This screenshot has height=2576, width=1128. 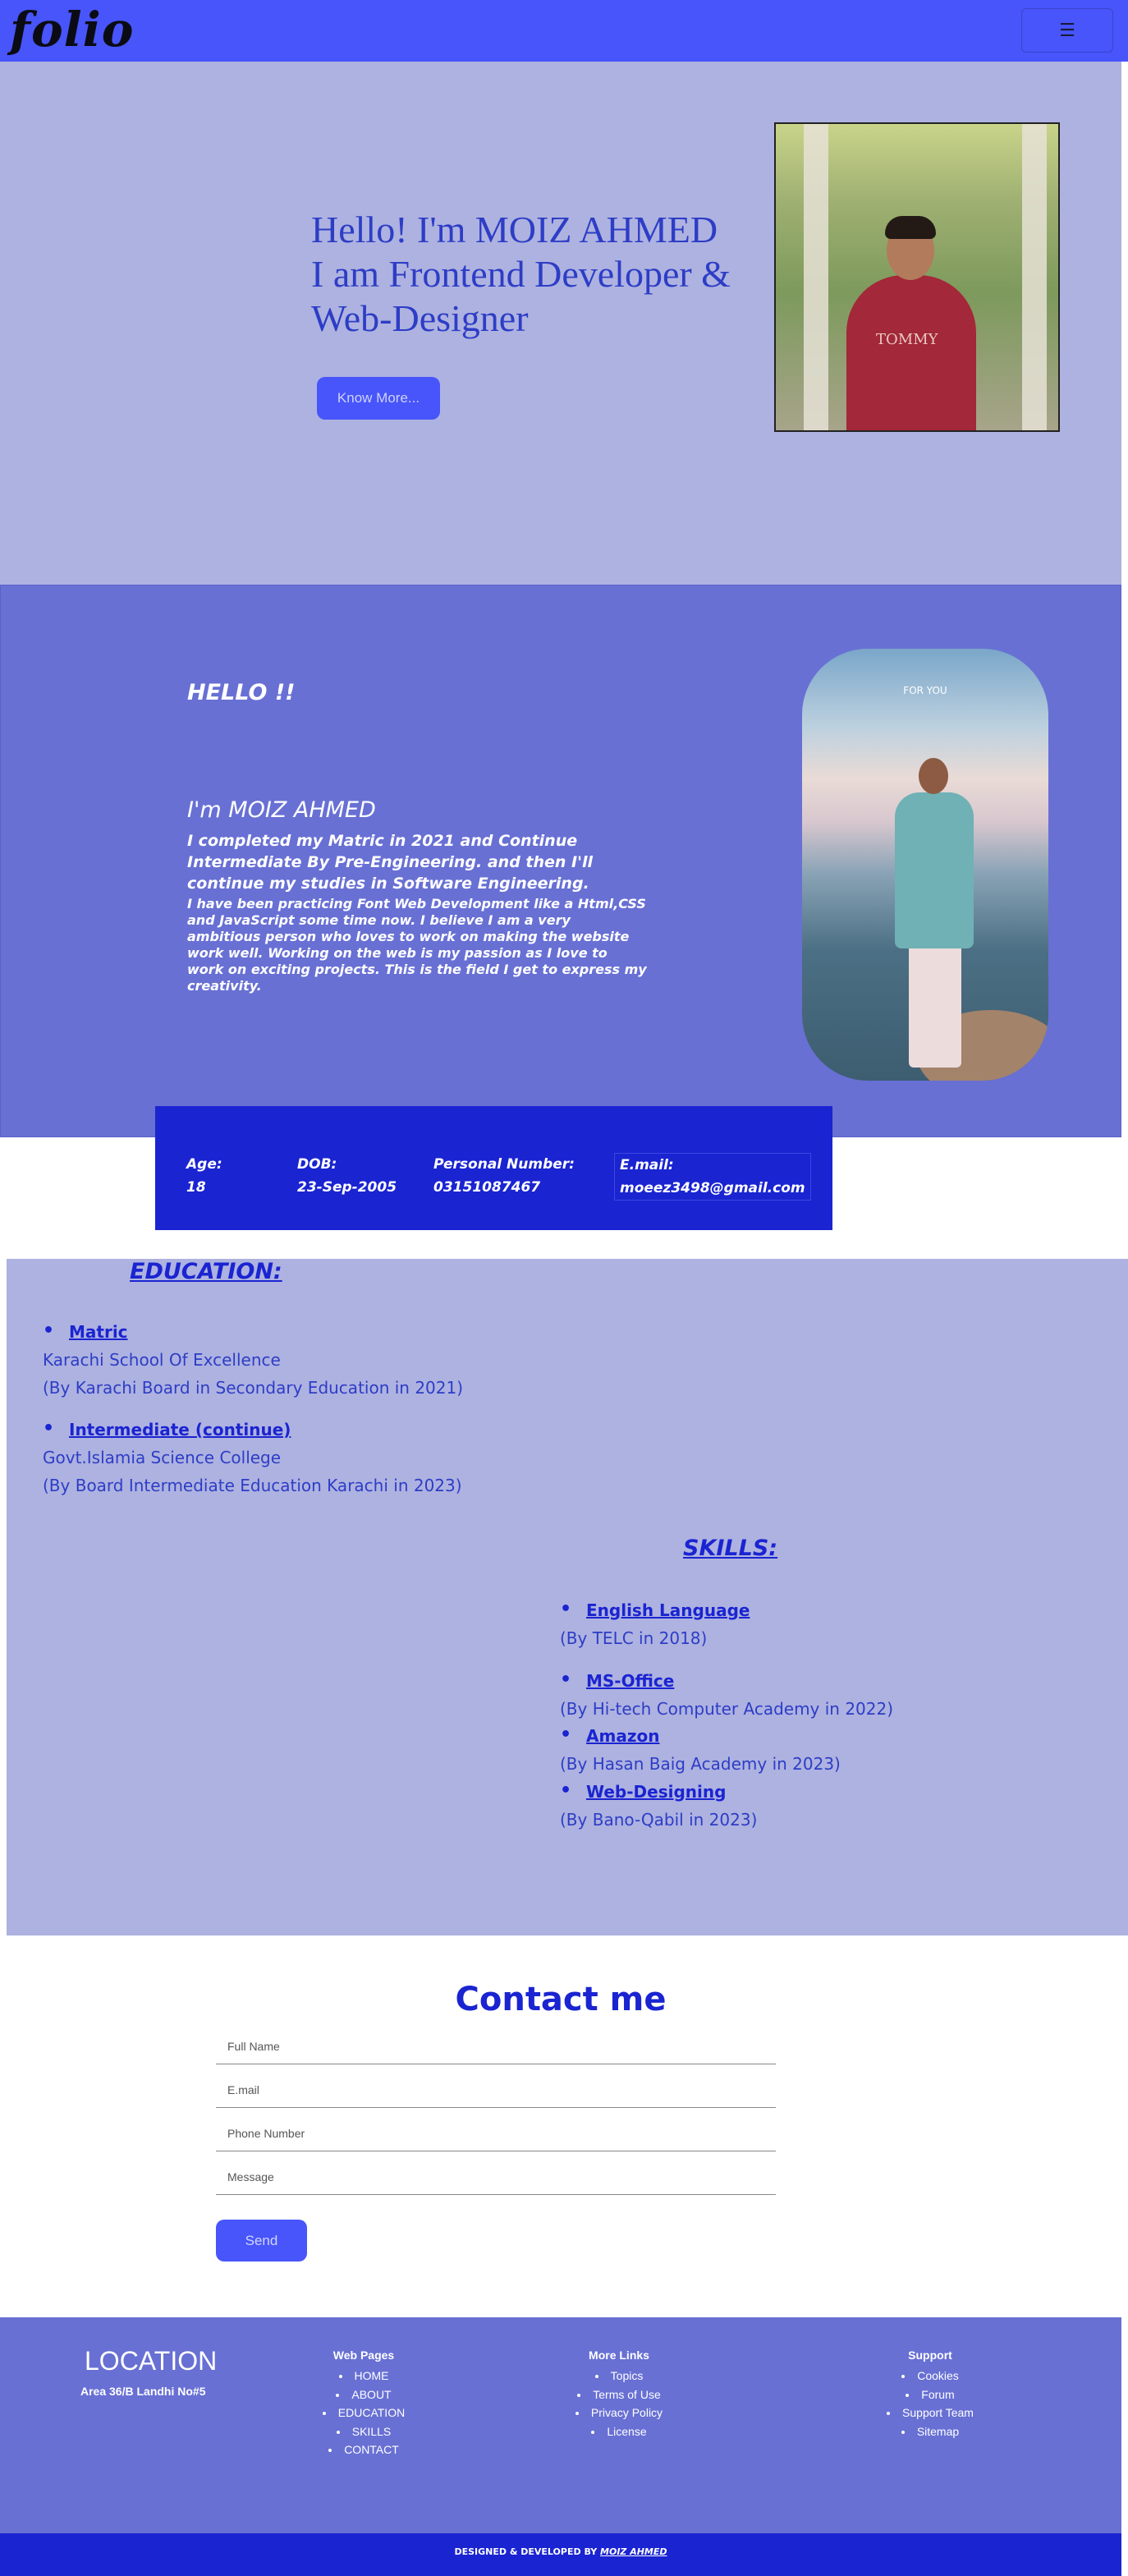 What do you see at coordinates (647, 1165) in the screenshot?
I see `email-label: E.mail:` at bounding box center [647, 1165].